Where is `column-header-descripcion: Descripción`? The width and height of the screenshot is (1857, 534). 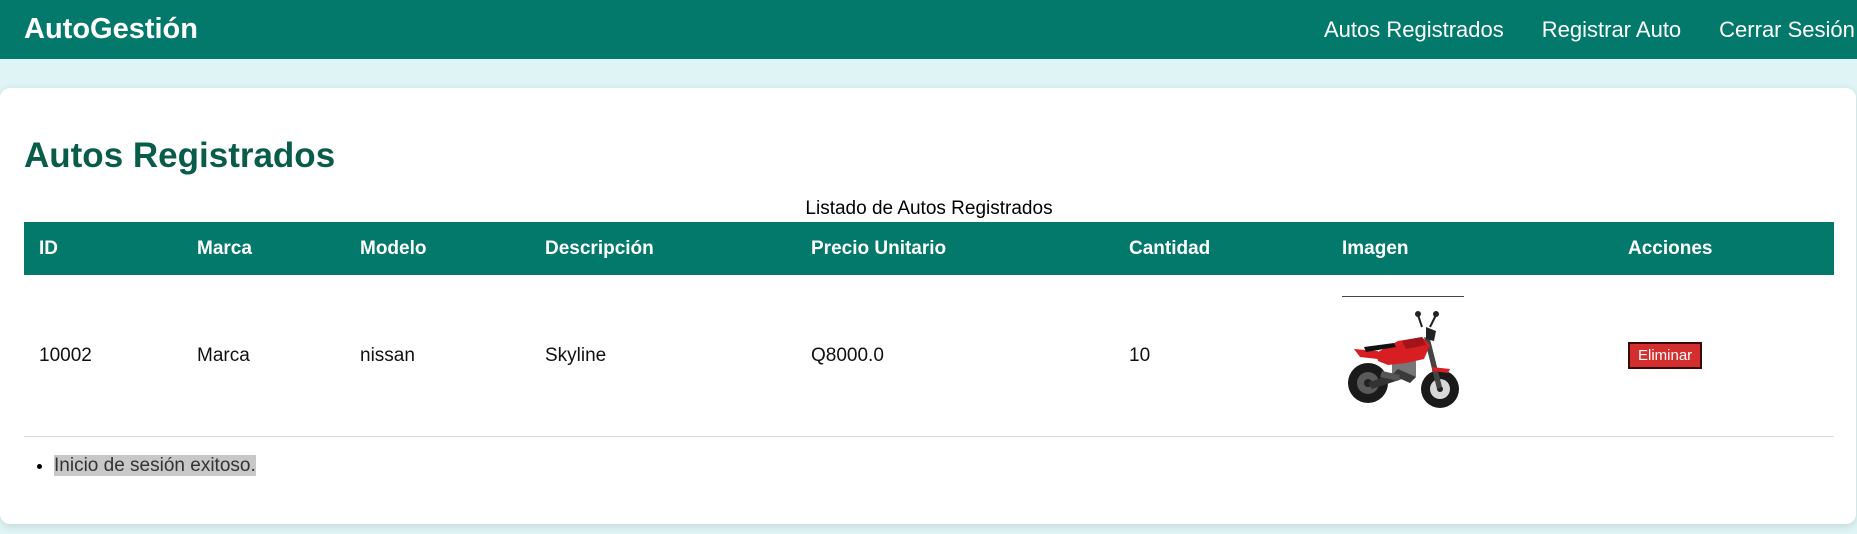
column-header-descripcion: Descripción is located at coordinates (663, 248).